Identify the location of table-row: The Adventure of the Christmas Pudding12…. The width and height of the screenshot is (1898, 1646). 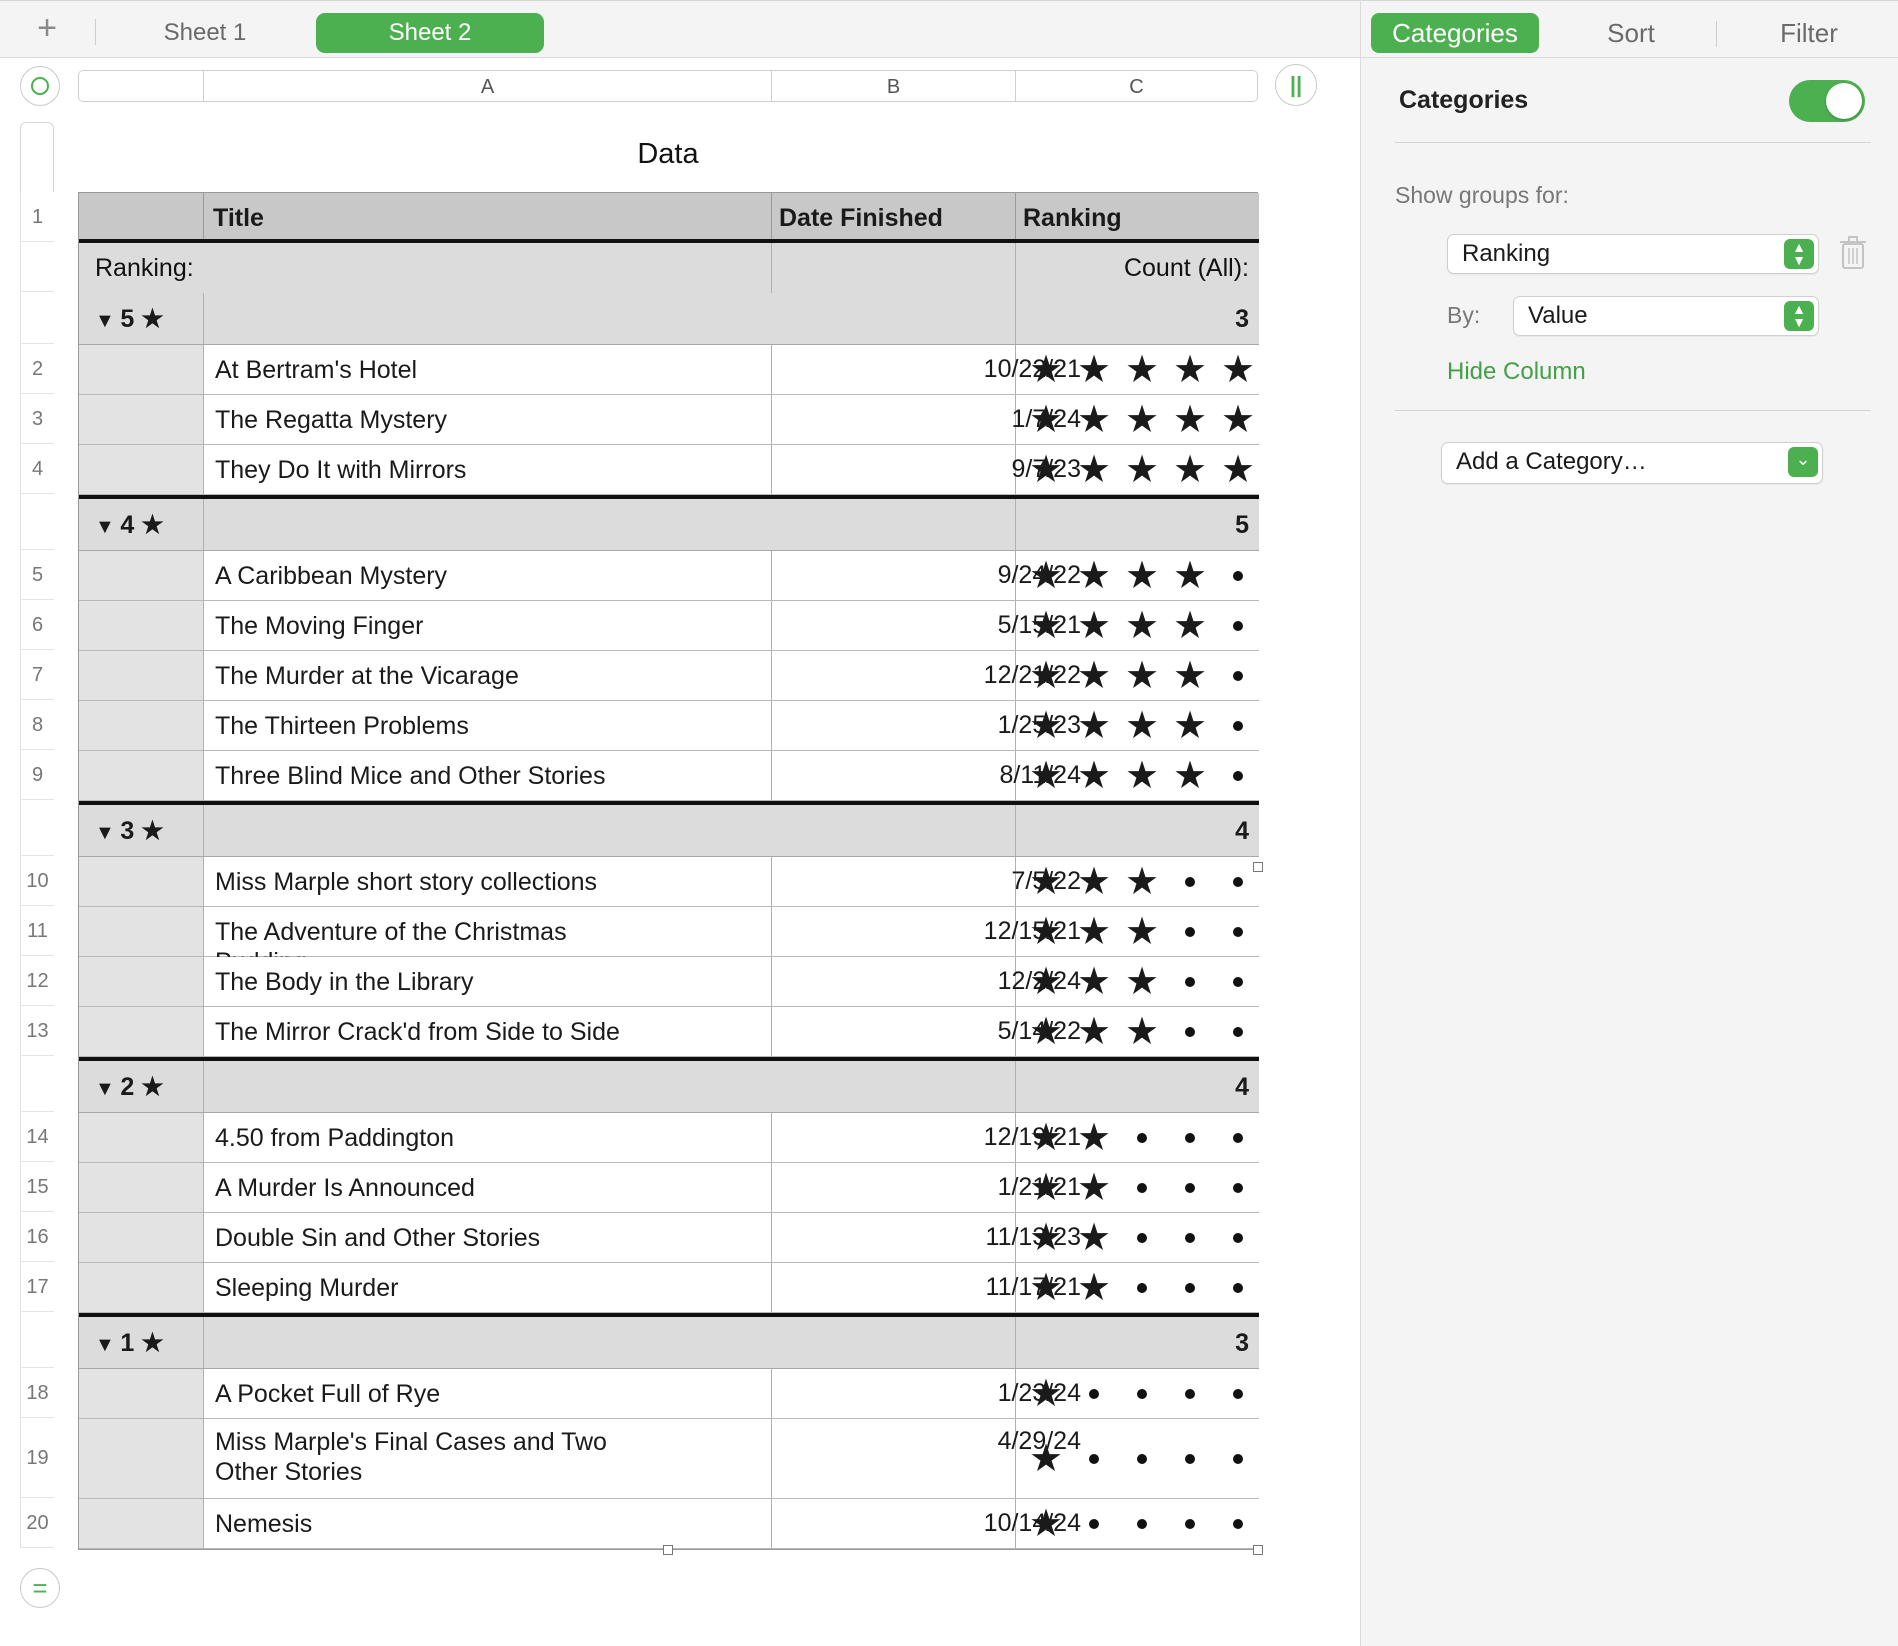
(669, 941).